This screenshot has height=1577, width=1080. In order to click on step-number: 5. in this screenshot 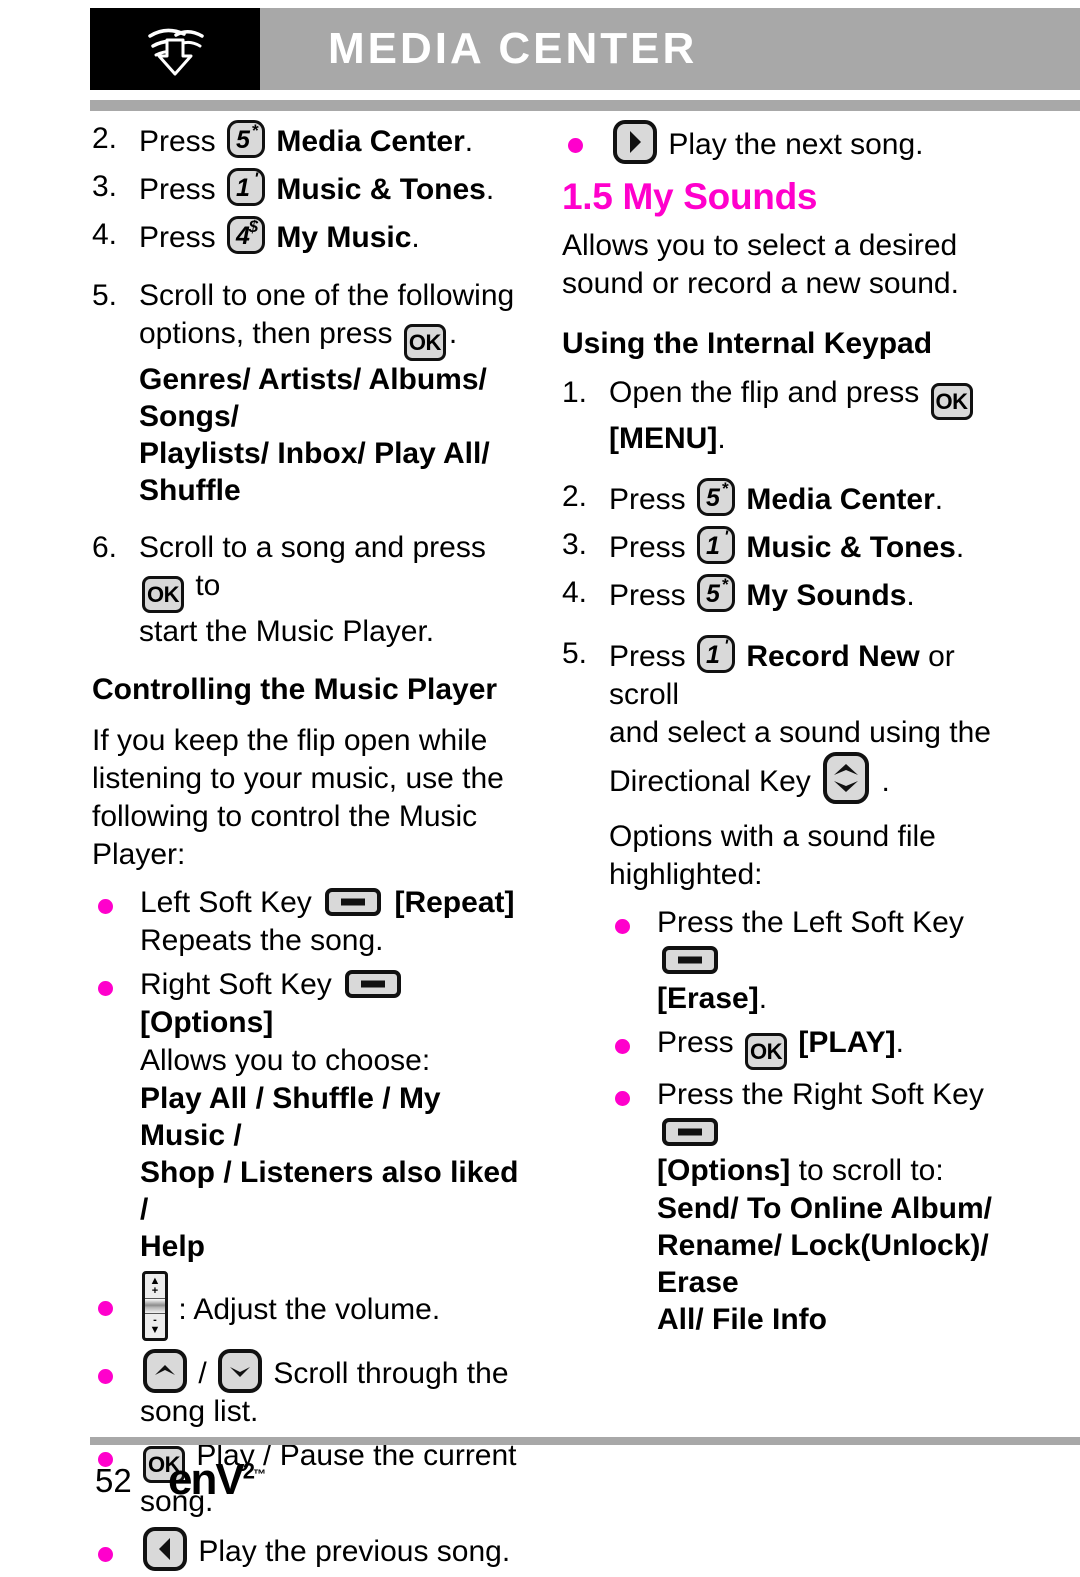, I will do `click(105, 295)`.